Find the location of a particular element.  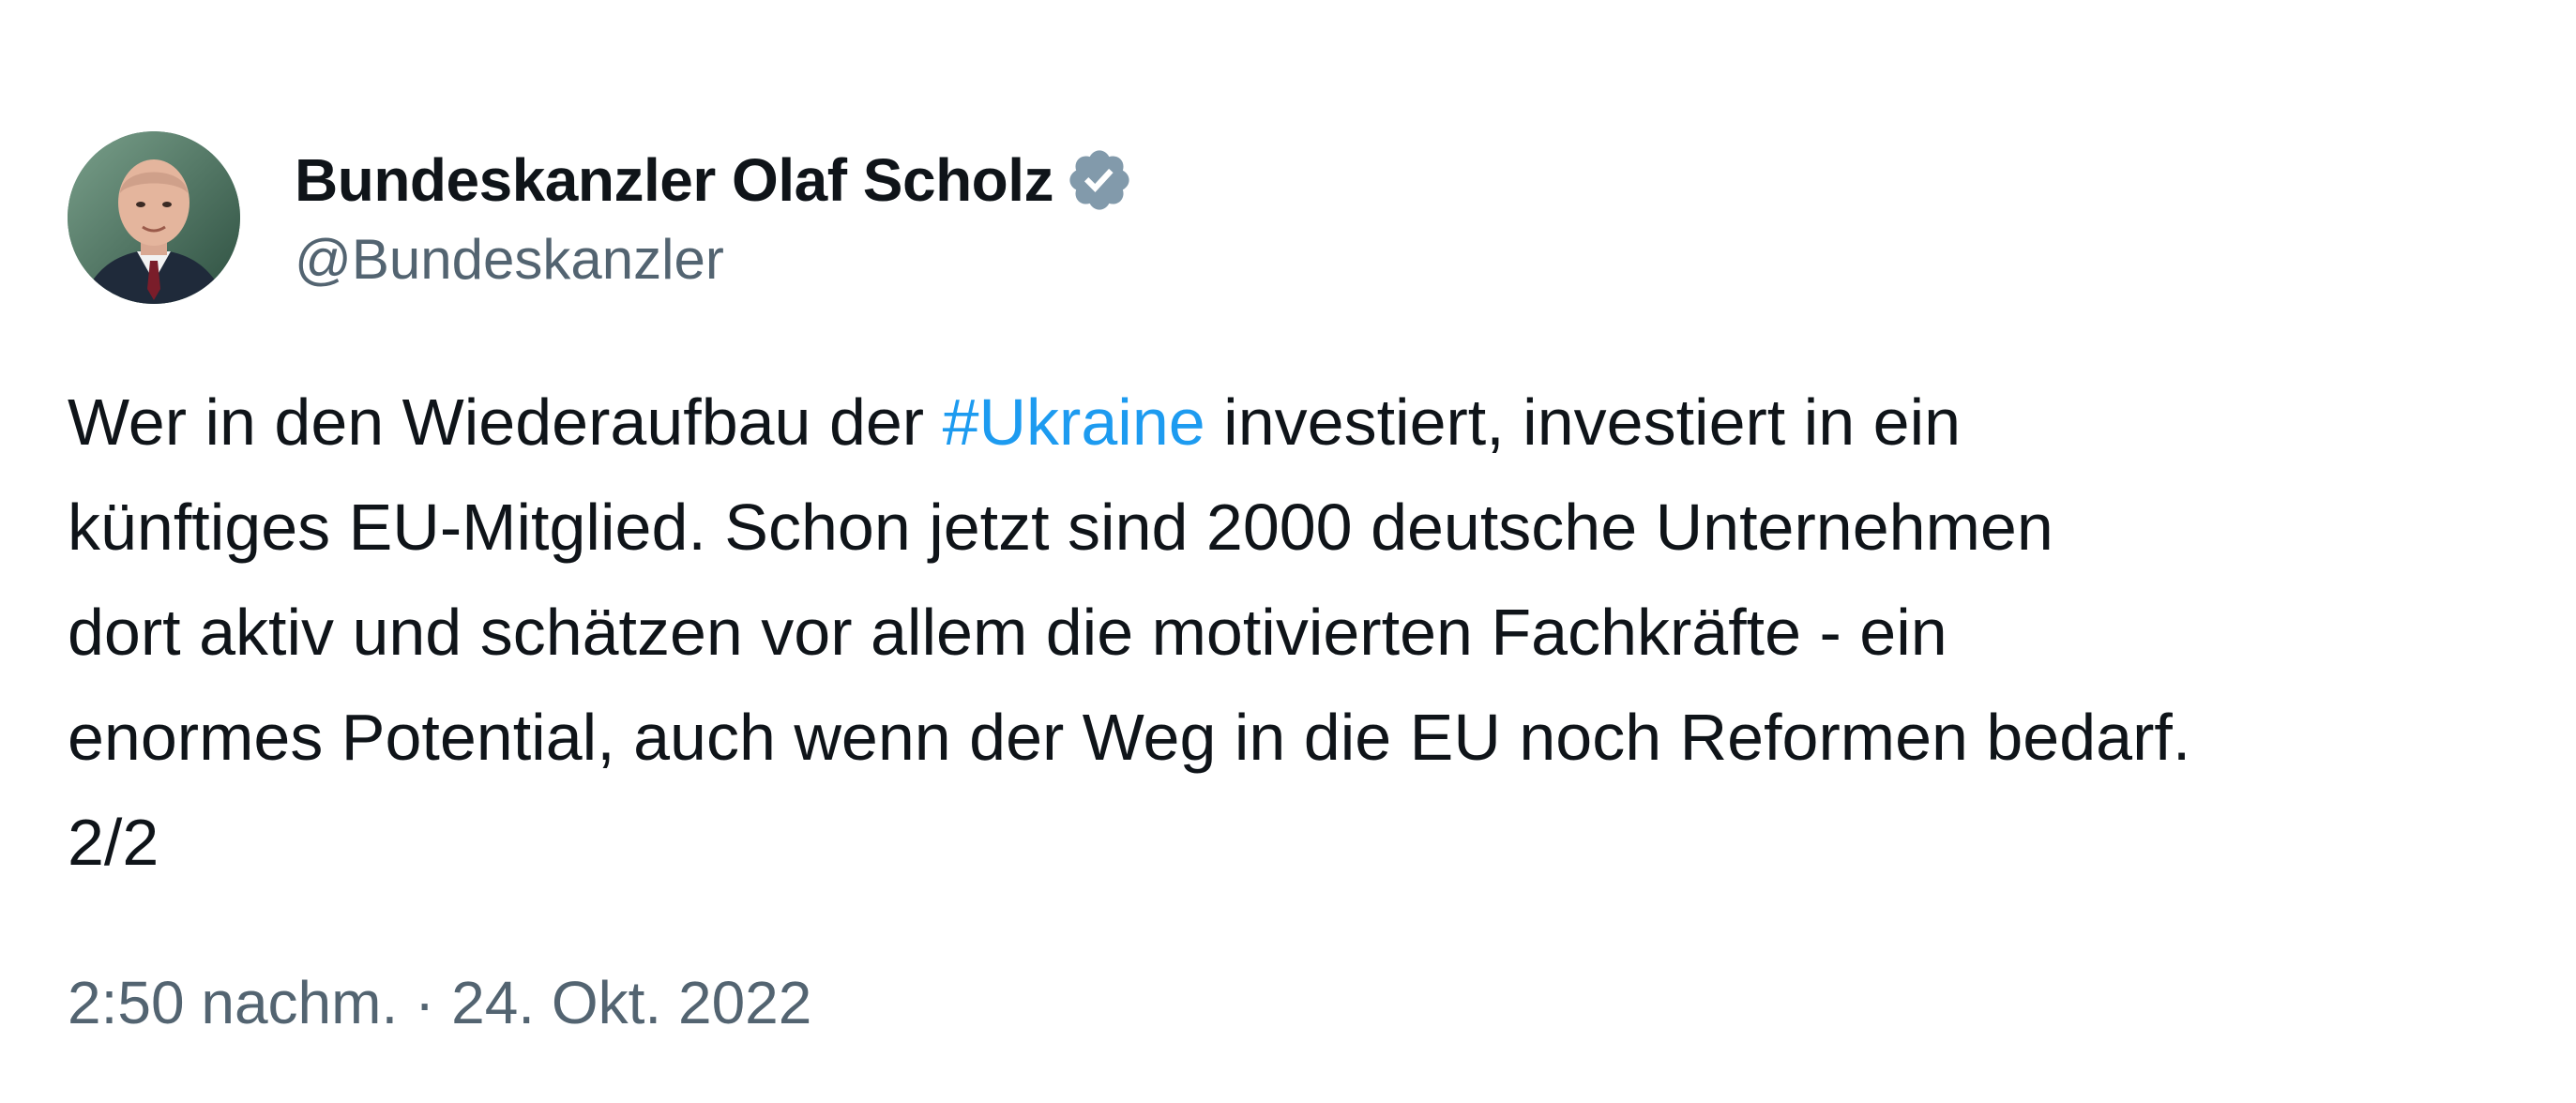

tweet-date: 24. Okt. 2022 is located at coordinates (632, 1002).